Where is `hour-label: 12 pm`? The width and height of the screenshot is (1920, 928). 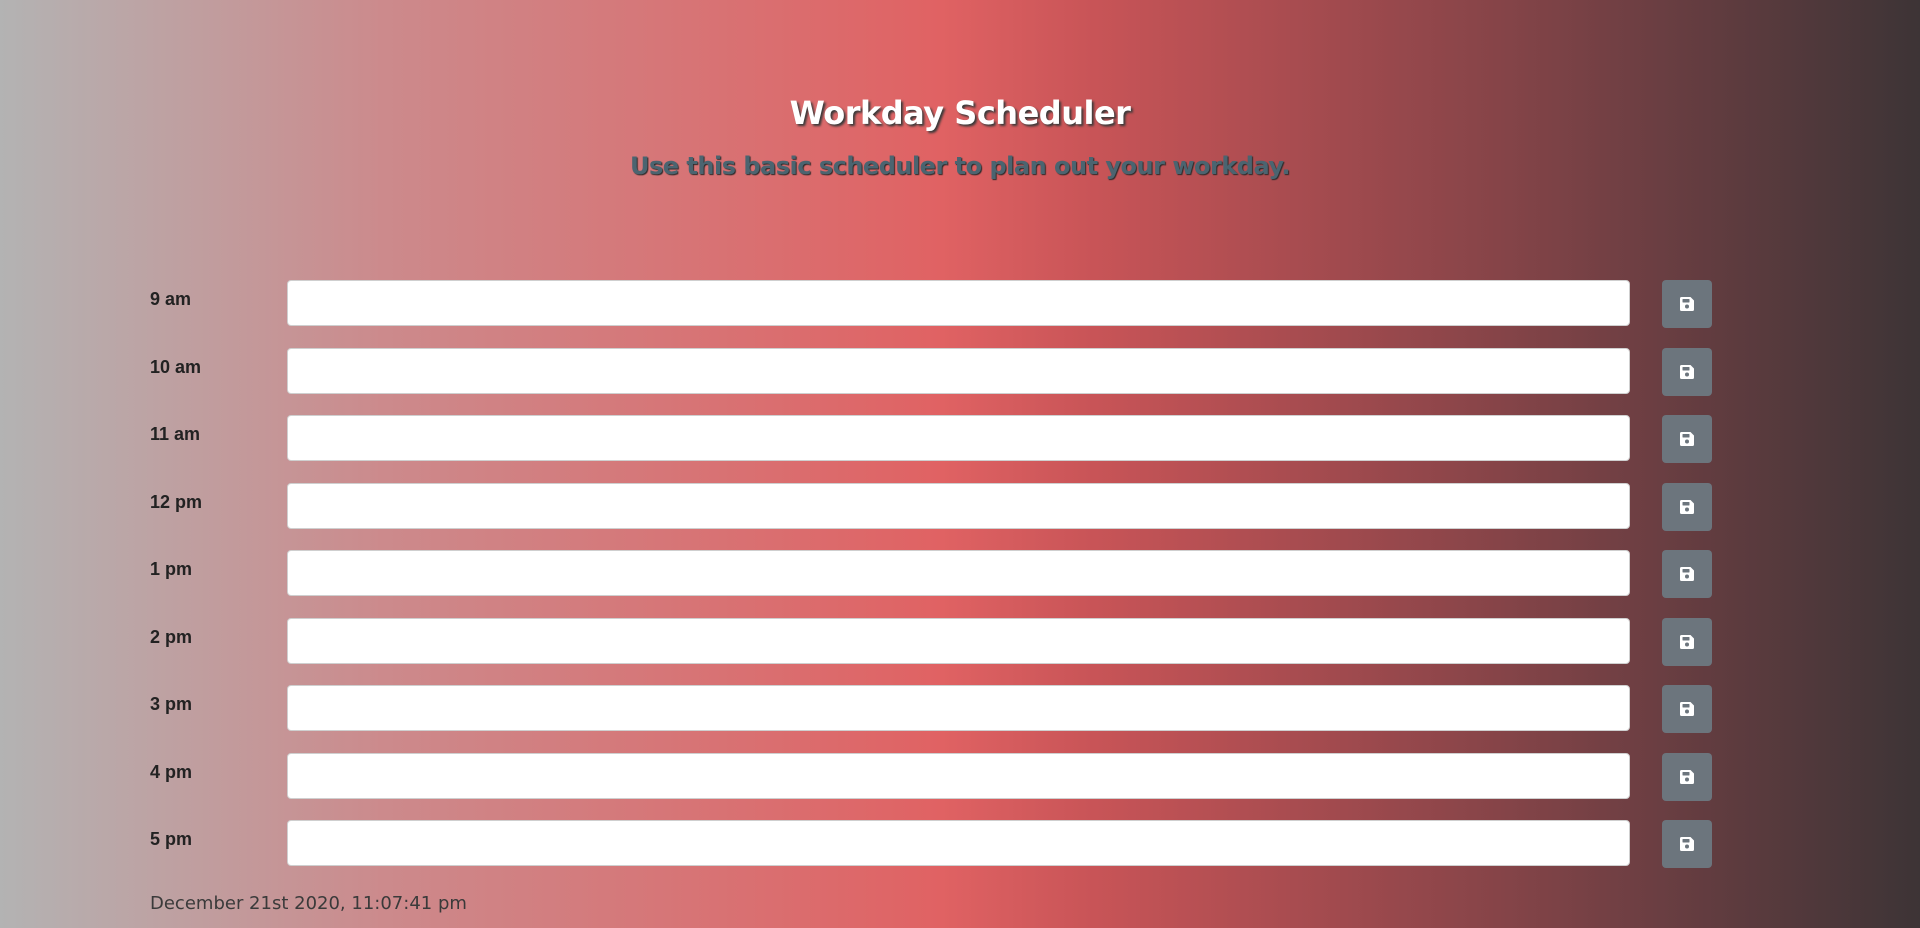 hour-label: 12 pm is located at coordinates (176, 502).